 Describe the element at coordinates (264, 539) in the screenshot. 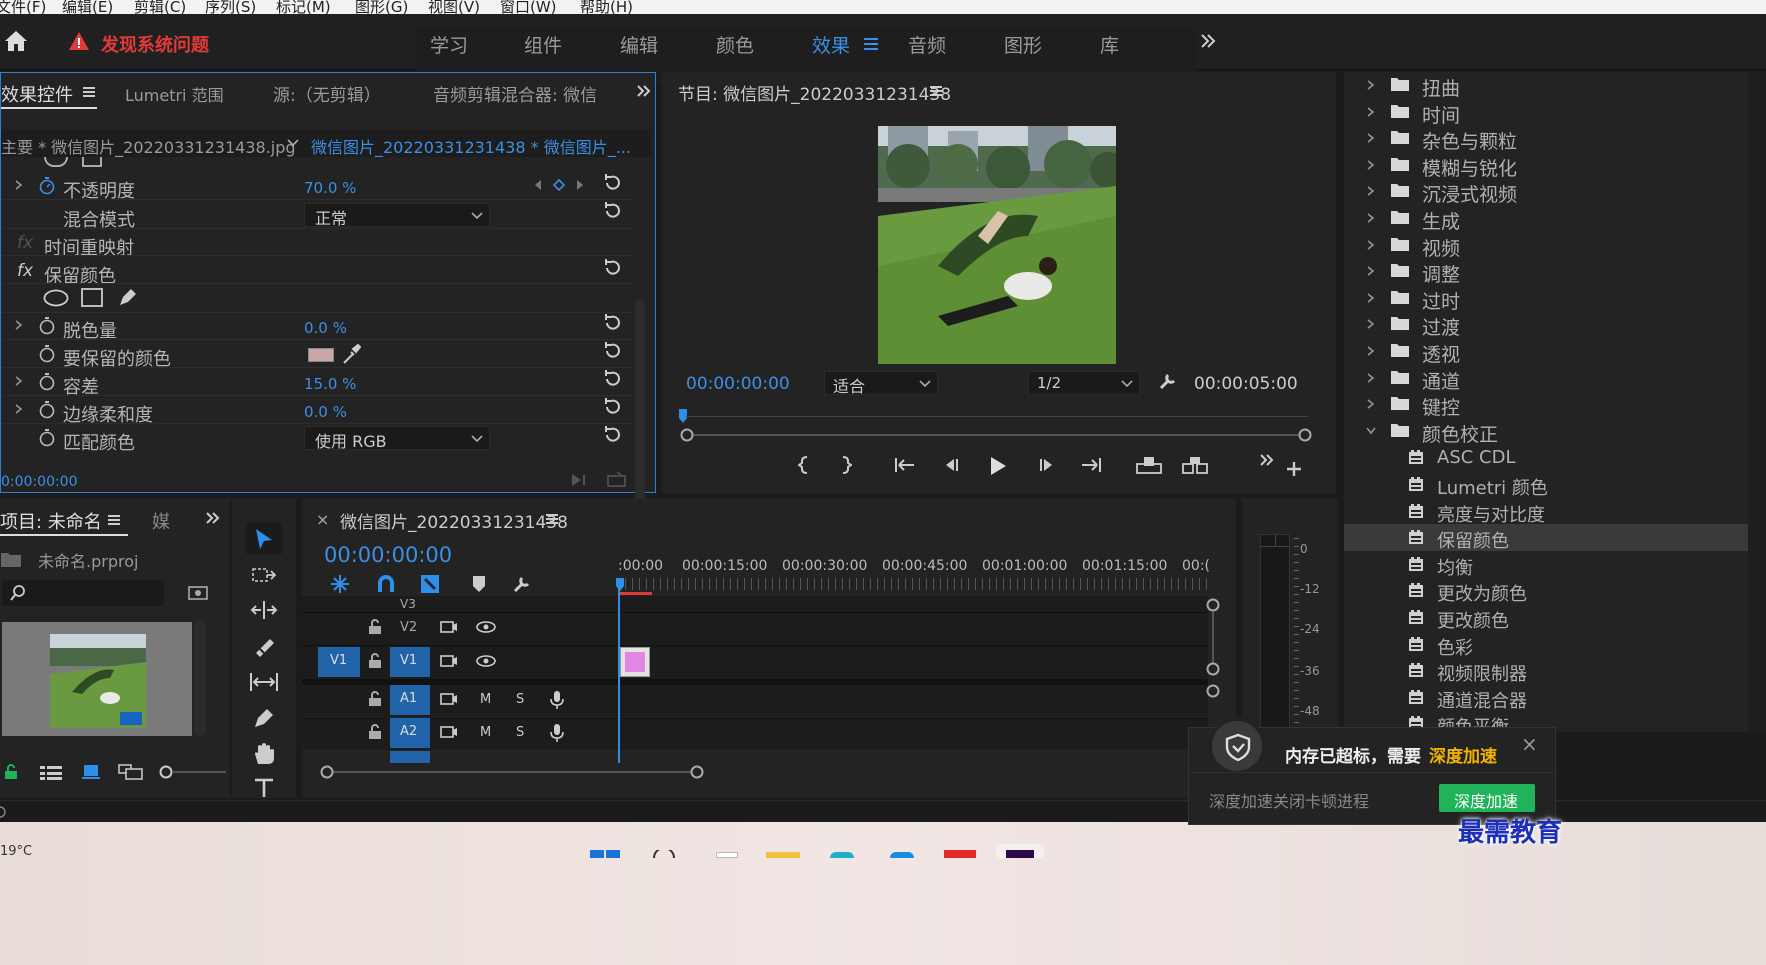

I see `selection-tool-icon` at that location.